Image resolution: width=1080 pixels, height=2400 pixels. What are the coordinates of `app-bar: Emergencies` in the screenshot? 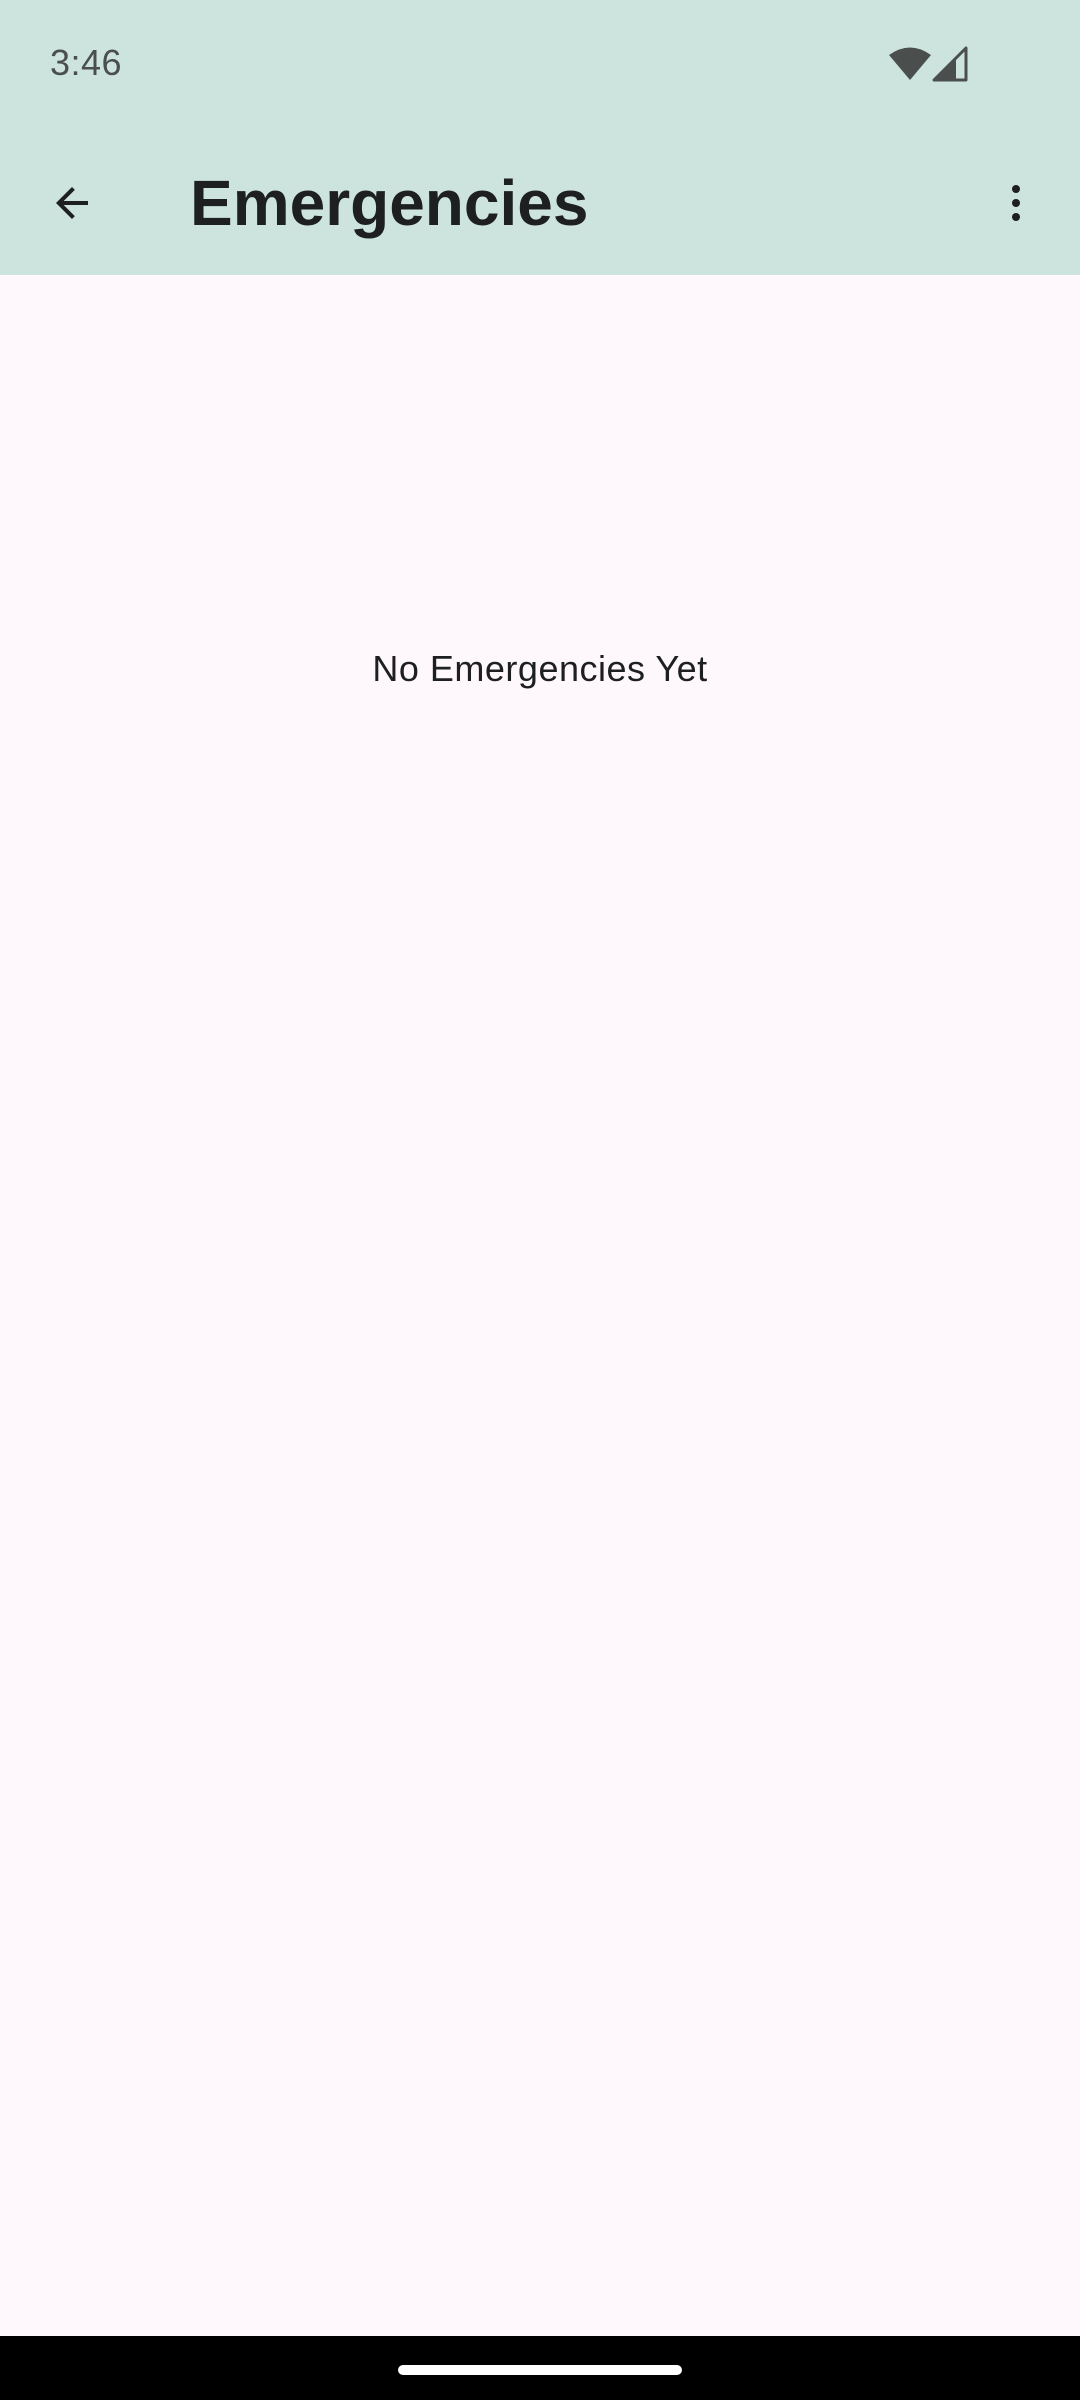 It's located at (540, 203).